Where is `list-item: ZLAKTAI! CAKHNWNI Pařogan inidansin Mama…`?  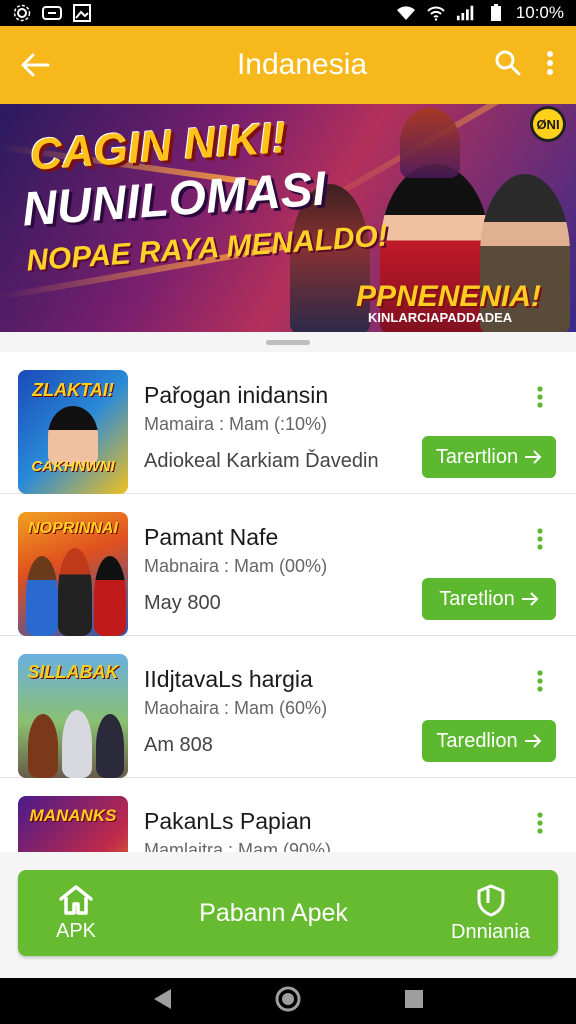 list-item: ZLAKTAI! CAKHNWNI Pařogan inidansin Mama… is located at coordinates (288, 423).